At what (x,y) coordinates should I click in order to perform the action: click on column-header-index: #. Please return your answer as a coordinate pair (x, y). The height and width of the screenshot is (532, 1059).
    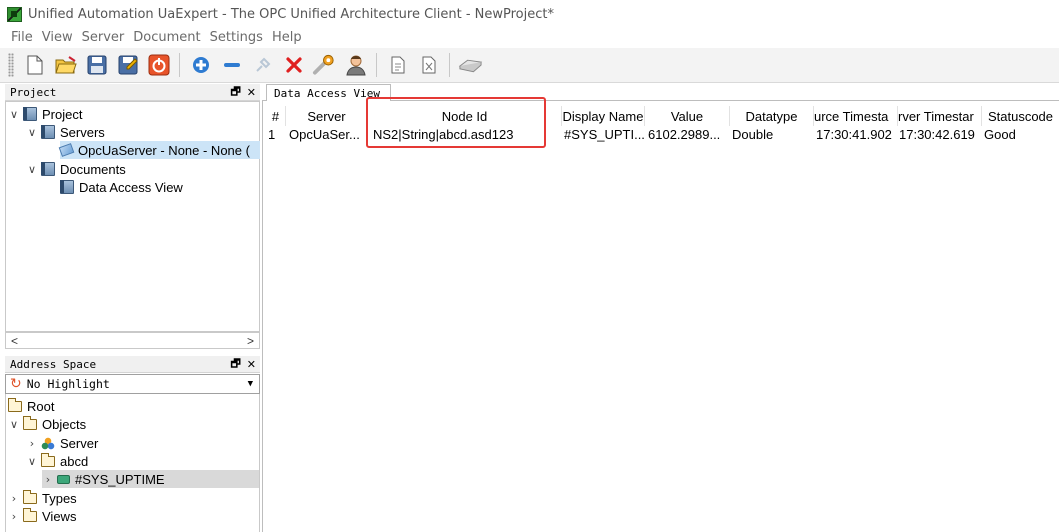
    Looking at the image, I should click on (276, 116).